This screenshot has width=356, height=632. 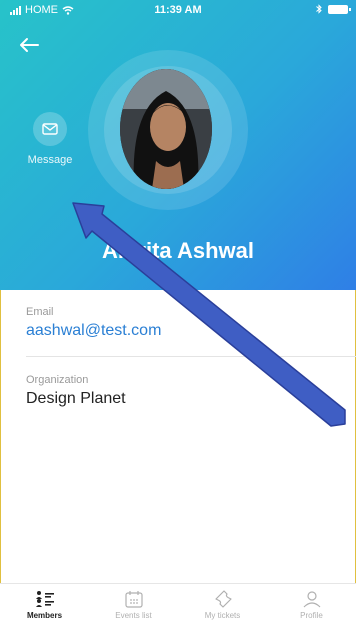 I want to click on status-bar: HOME 11:39 AM, so click(x=178, y=11).